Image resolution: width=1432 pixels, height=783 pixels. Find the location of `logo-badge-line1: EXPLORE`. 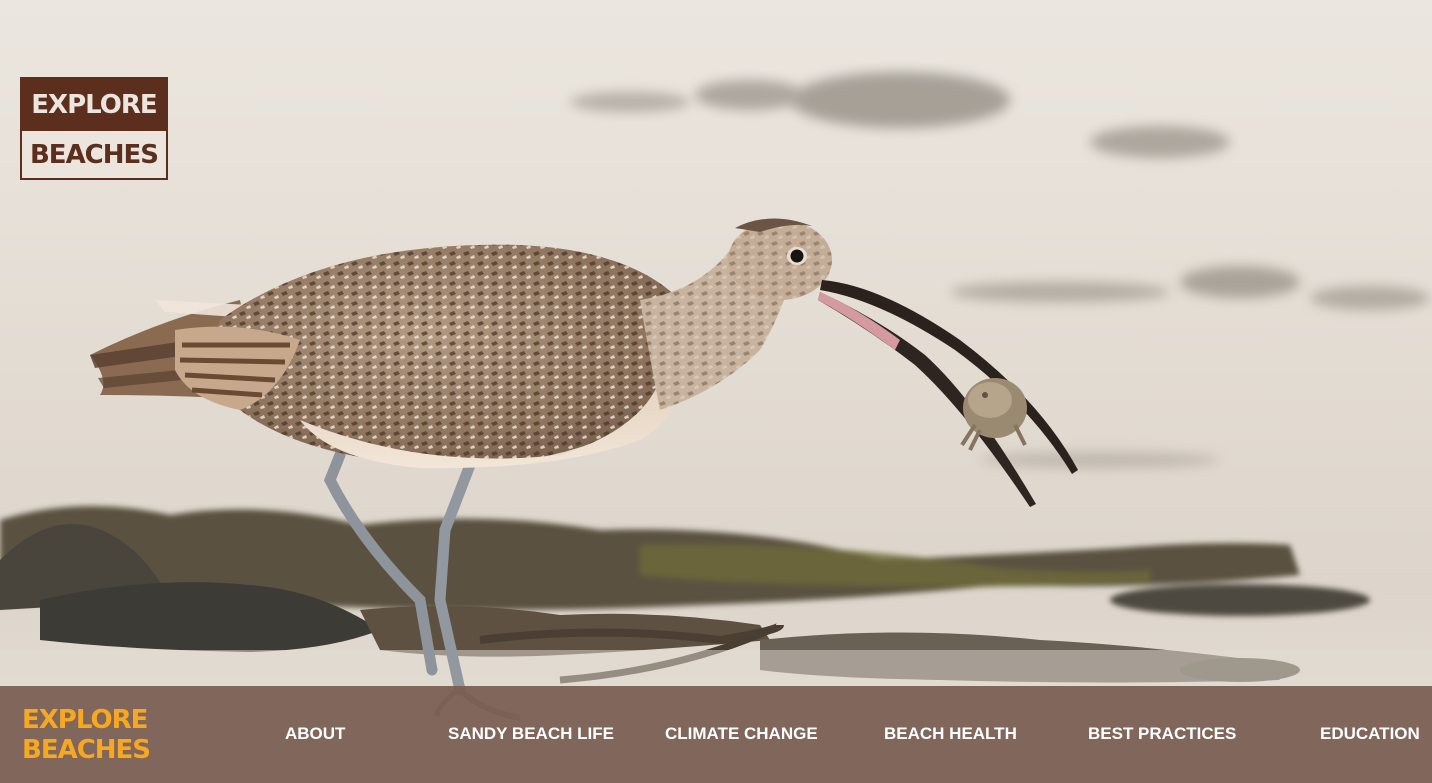

logo-badge-line1: EXPLORE is located at coordinates (94, 105).